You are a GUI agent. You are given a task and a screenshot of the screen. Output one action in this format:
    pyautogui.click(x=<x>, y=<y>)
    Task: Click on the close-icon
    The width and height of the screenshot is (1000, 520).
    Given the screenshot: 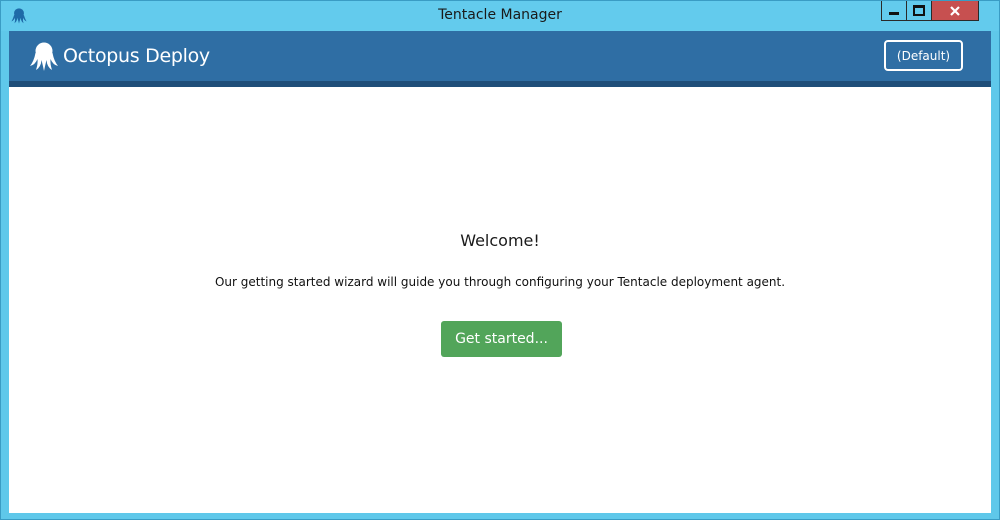 What is the action you would take?
    pyautogui.click(x=955, y=10)
    